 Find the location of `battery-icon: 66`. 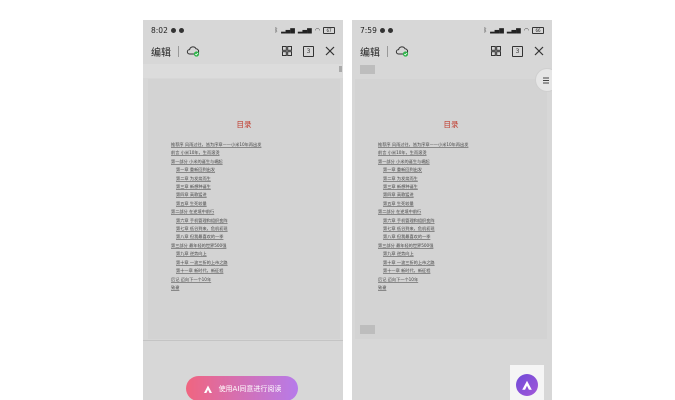

battery-icon: 66 is located at coordinates (538, 30).